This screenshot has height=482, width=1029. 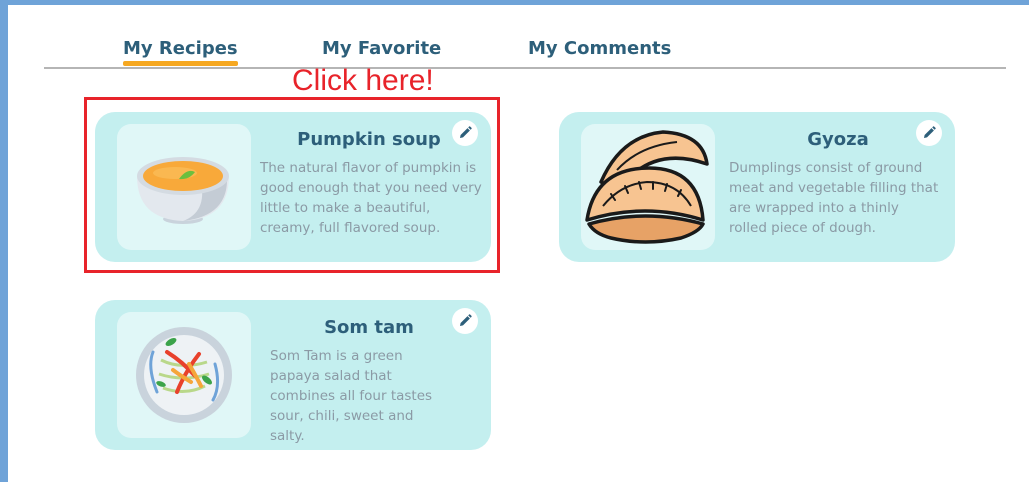 I want to click on window-frame-left, so click(x=4, y=241).